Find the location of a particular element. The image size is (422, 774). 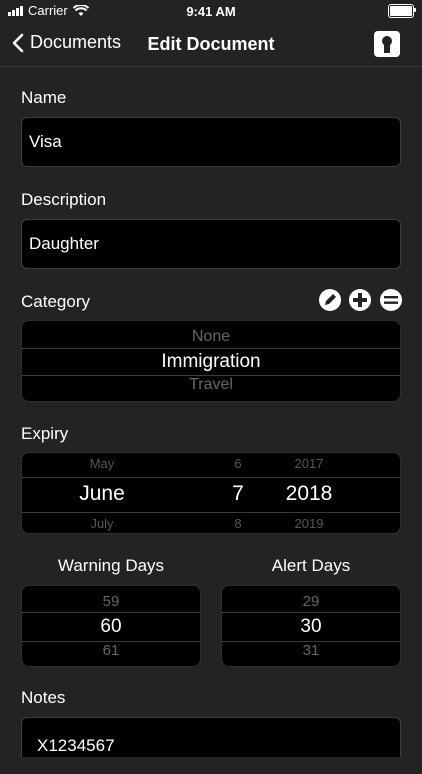

plus-icon is located at coordinates (360, 300).